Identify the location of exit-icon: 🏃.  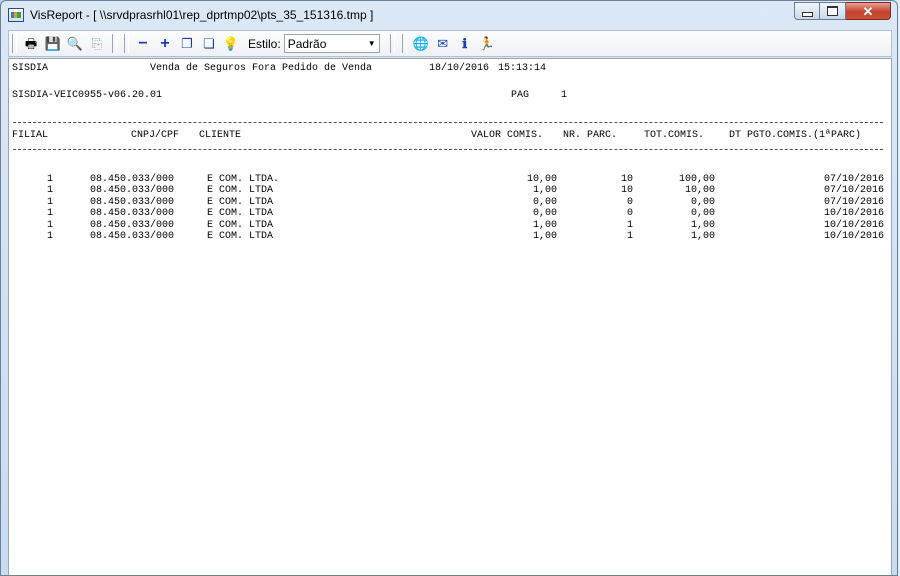
(486, 43).